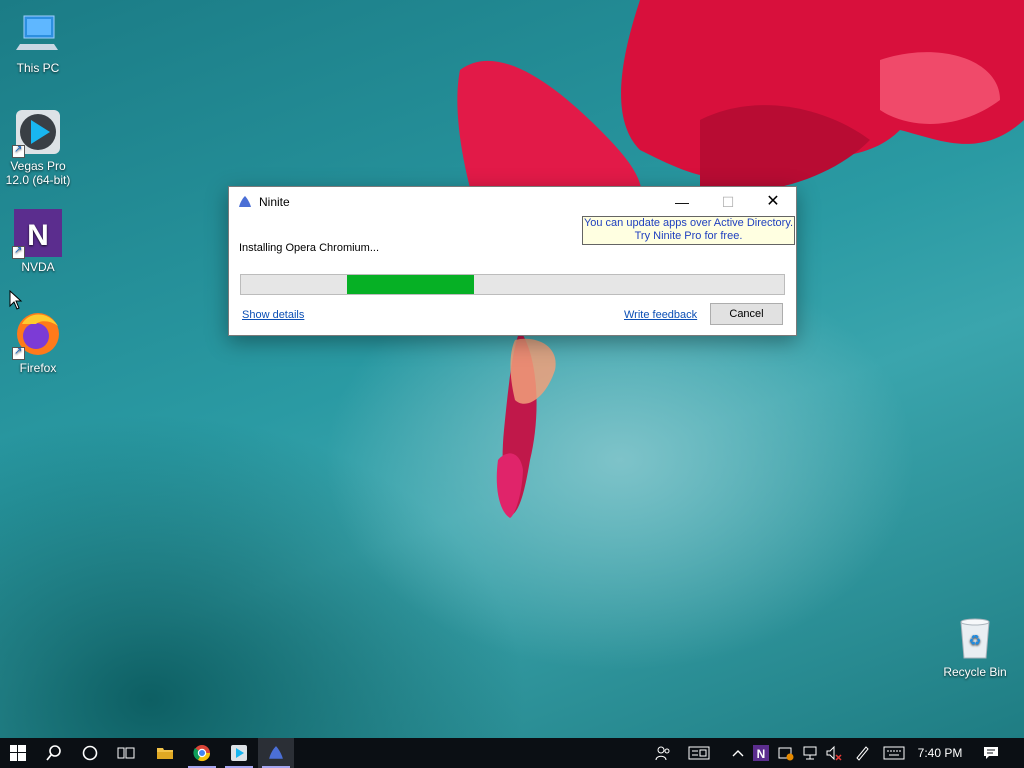  I want to click on vegas-icon, so click(239, 753).